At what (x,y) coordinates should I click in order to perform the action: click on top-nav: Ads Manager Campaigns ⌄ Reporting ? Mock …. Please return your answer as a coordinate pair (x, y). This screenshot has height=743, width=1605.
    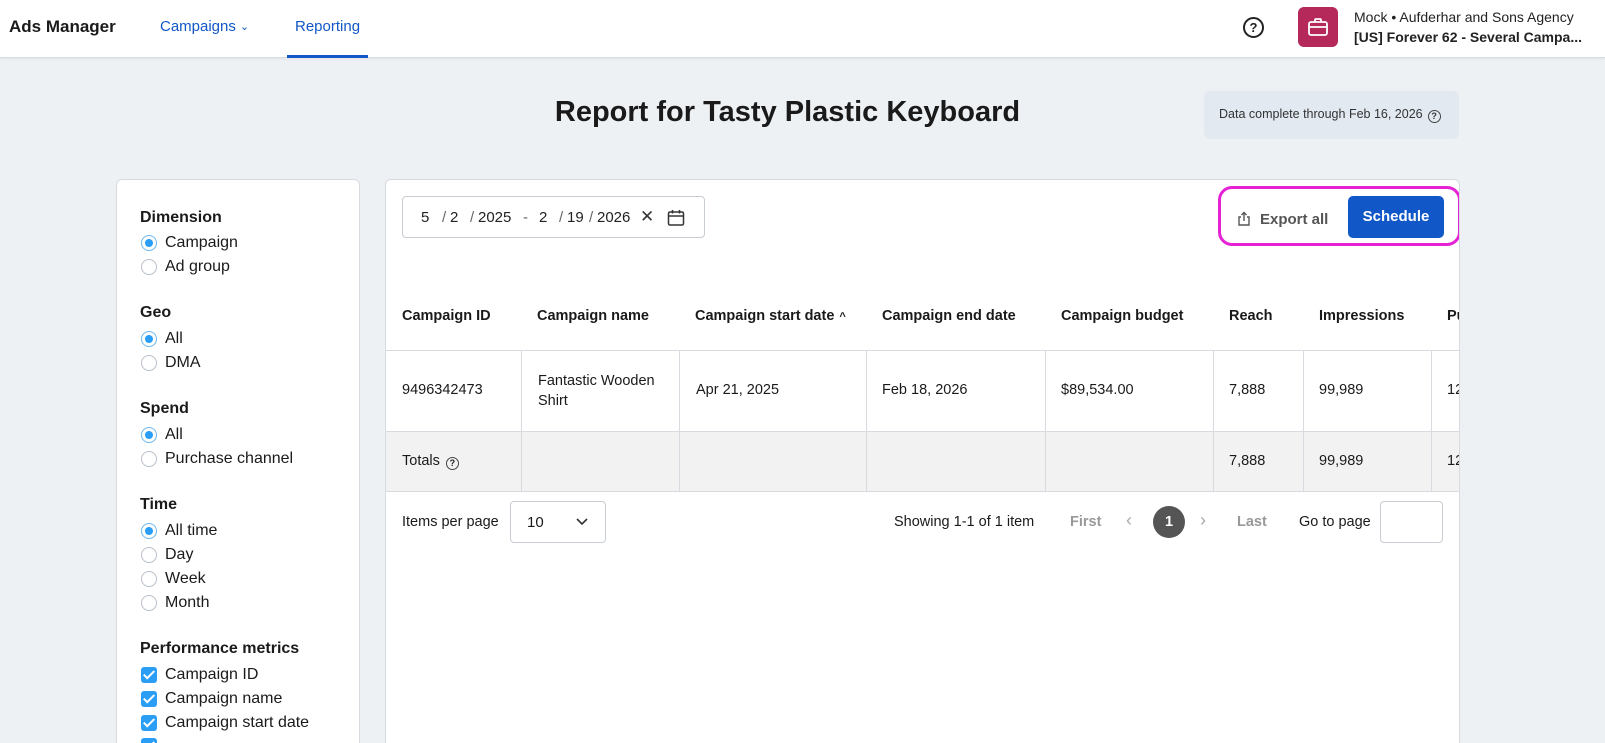
    Looking at the image, I should click on (802, 29).